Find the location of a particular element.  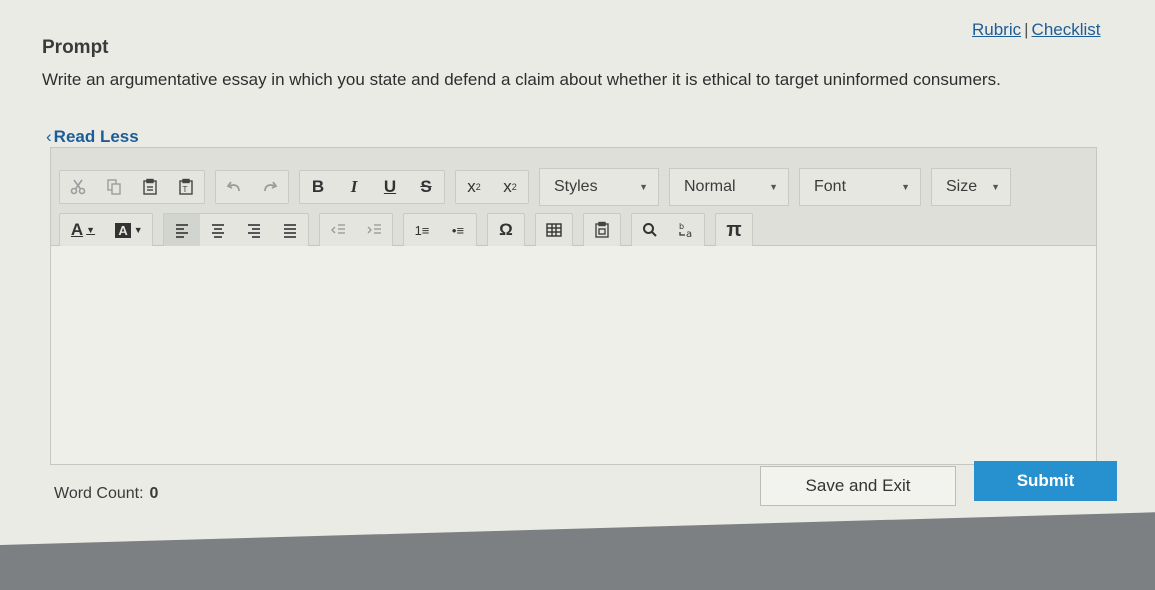

superscript-button: x2 is located at coordinates (510, 187).